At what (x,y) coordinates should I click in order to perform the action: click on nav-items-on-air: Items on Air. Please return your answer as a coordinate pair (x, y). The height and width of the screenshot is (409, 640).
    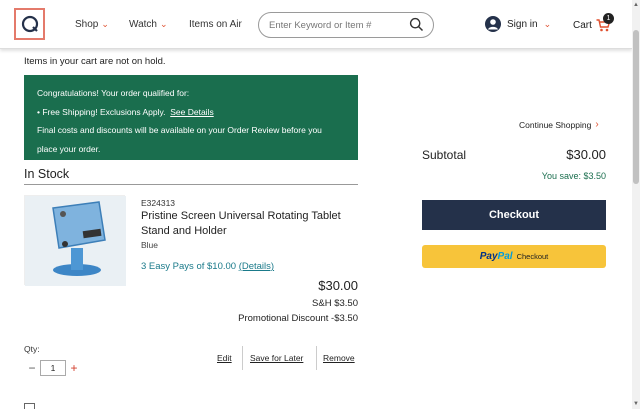
    Looking at the image, I should click on (215, 24).